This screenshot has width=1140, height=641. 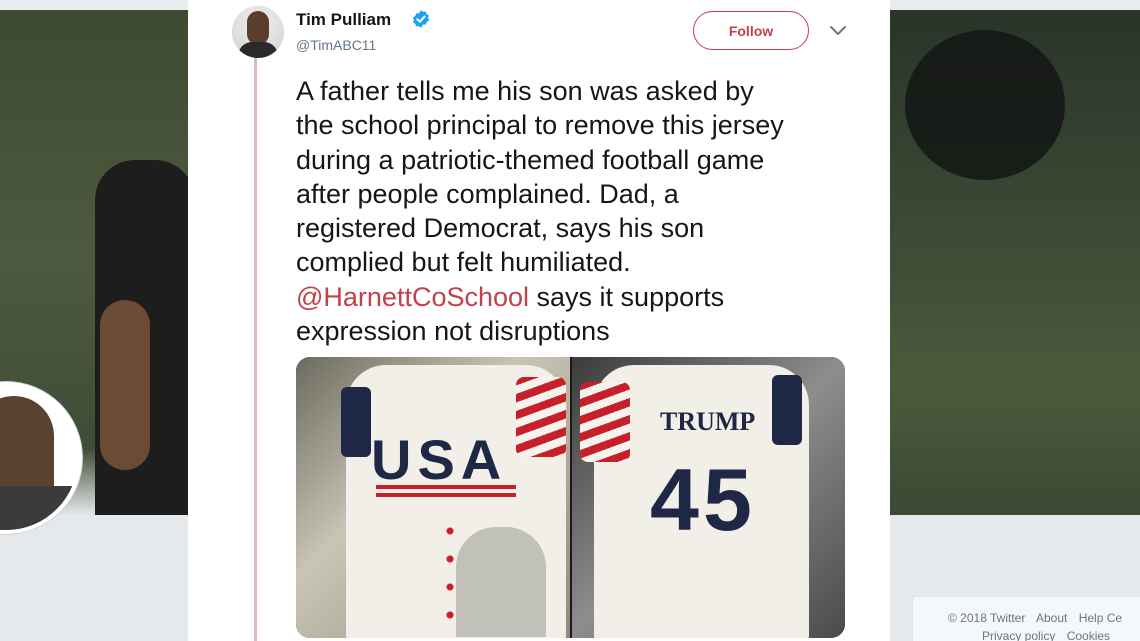 I want to click on media-photo-usa-jersey: USA, so click(x=433, y=497).